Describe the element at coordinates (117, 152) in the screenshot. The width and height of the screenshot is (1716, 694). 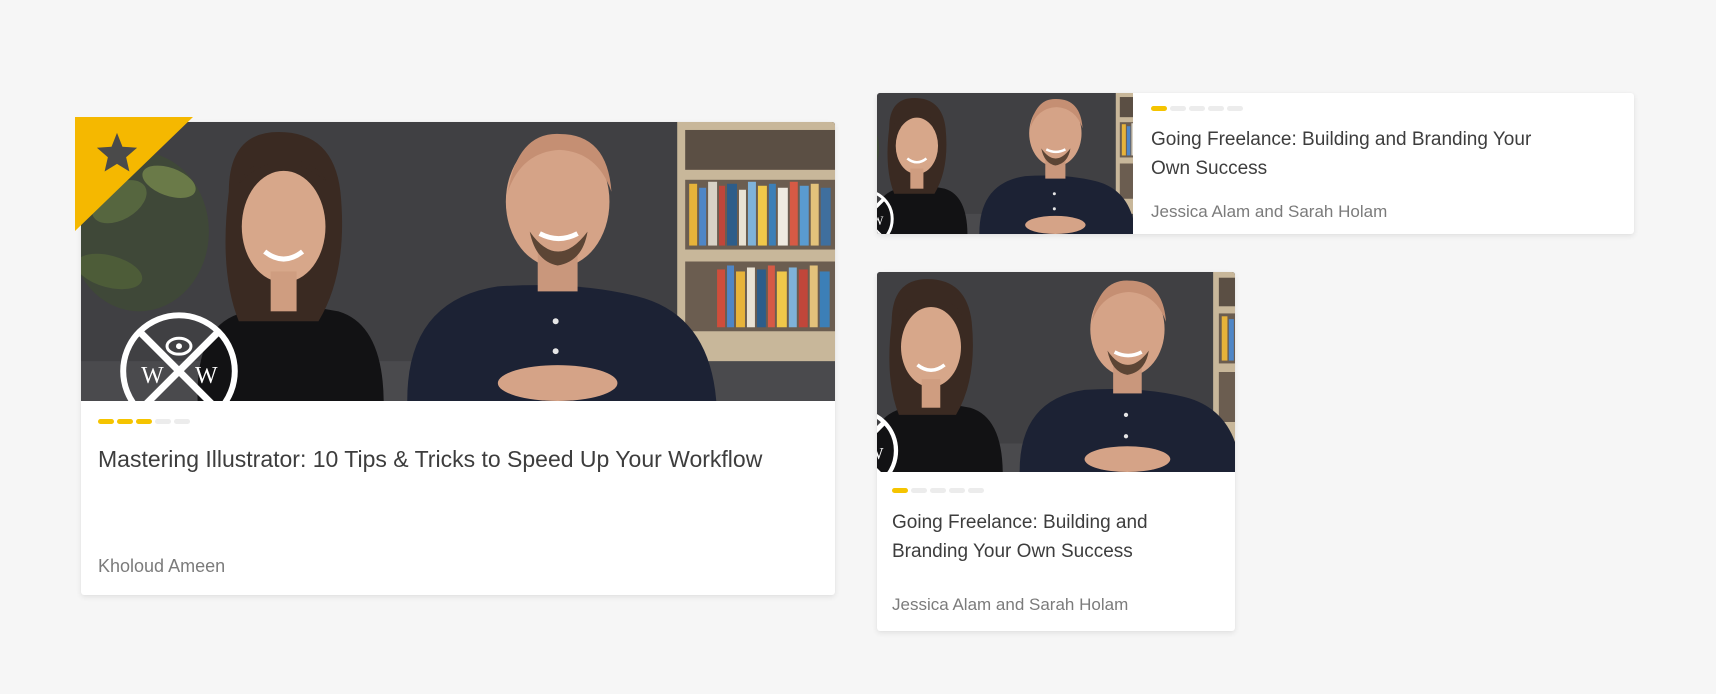
I see `star-icon` at that location.